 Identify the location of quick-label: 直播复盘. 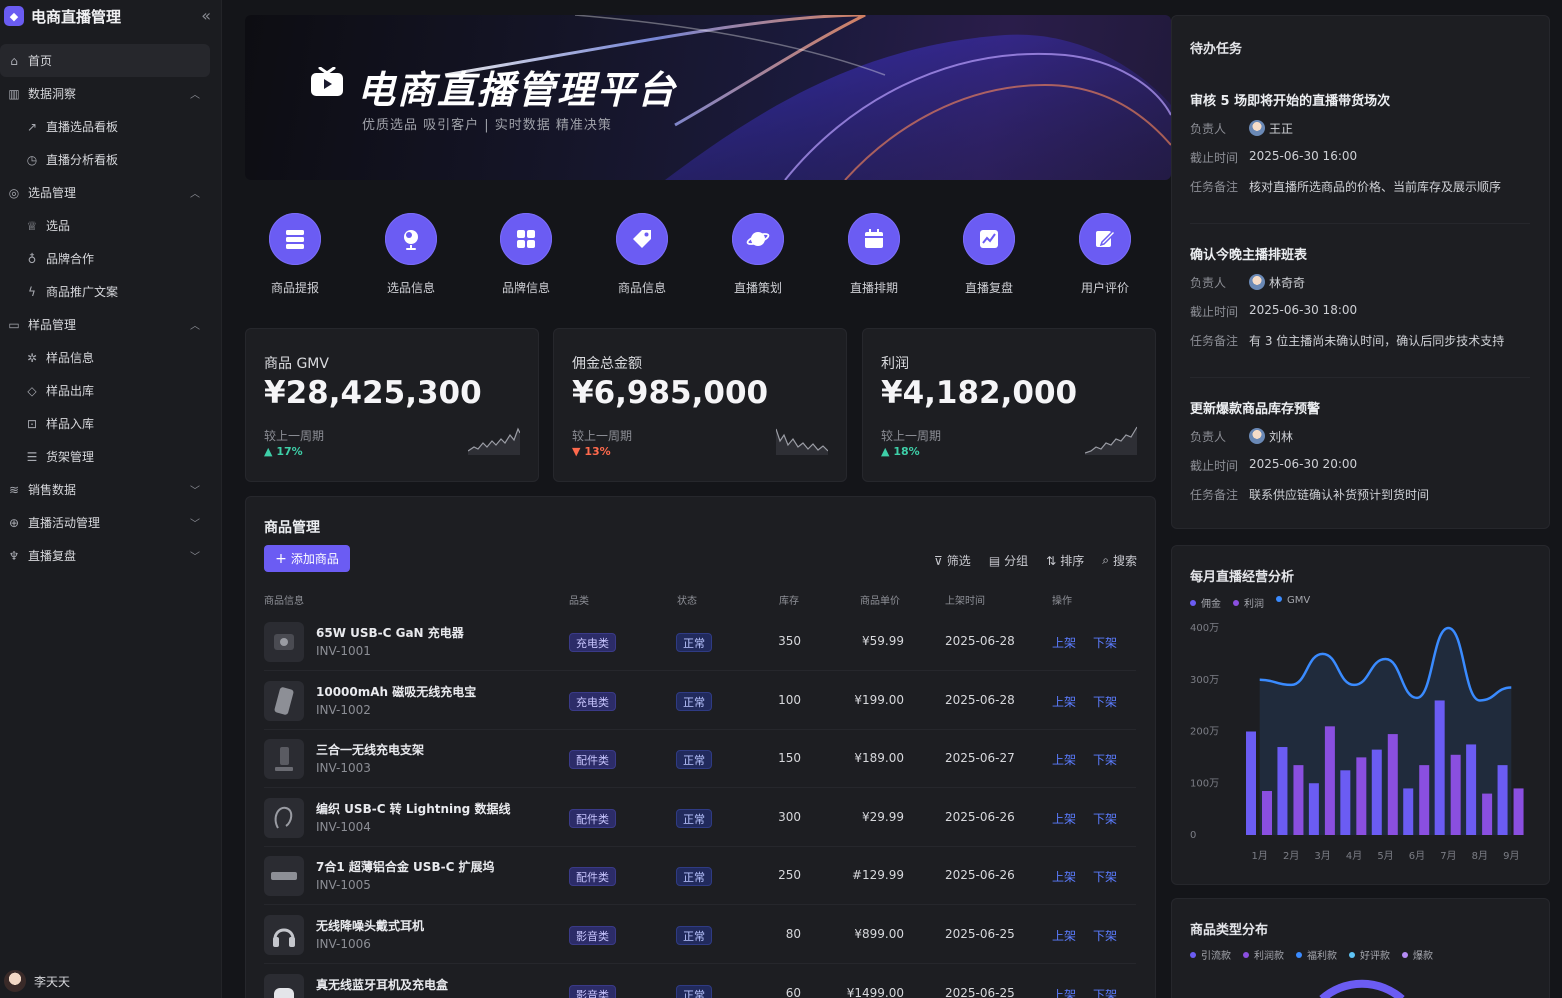
(988, 288).